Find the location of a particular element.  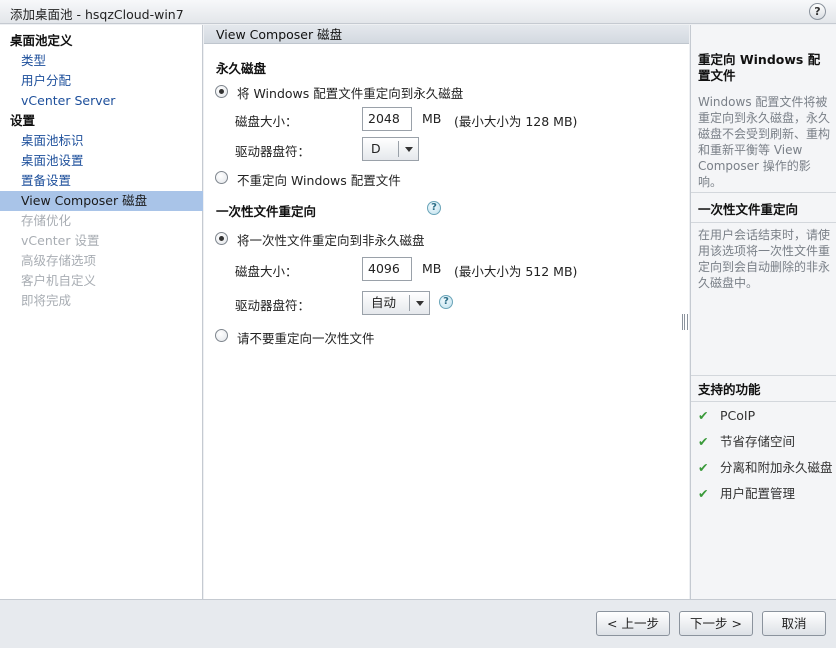

sidebar-item-view-composer-disks: View Composer 磁盘 is located at coordinates (101, 201).